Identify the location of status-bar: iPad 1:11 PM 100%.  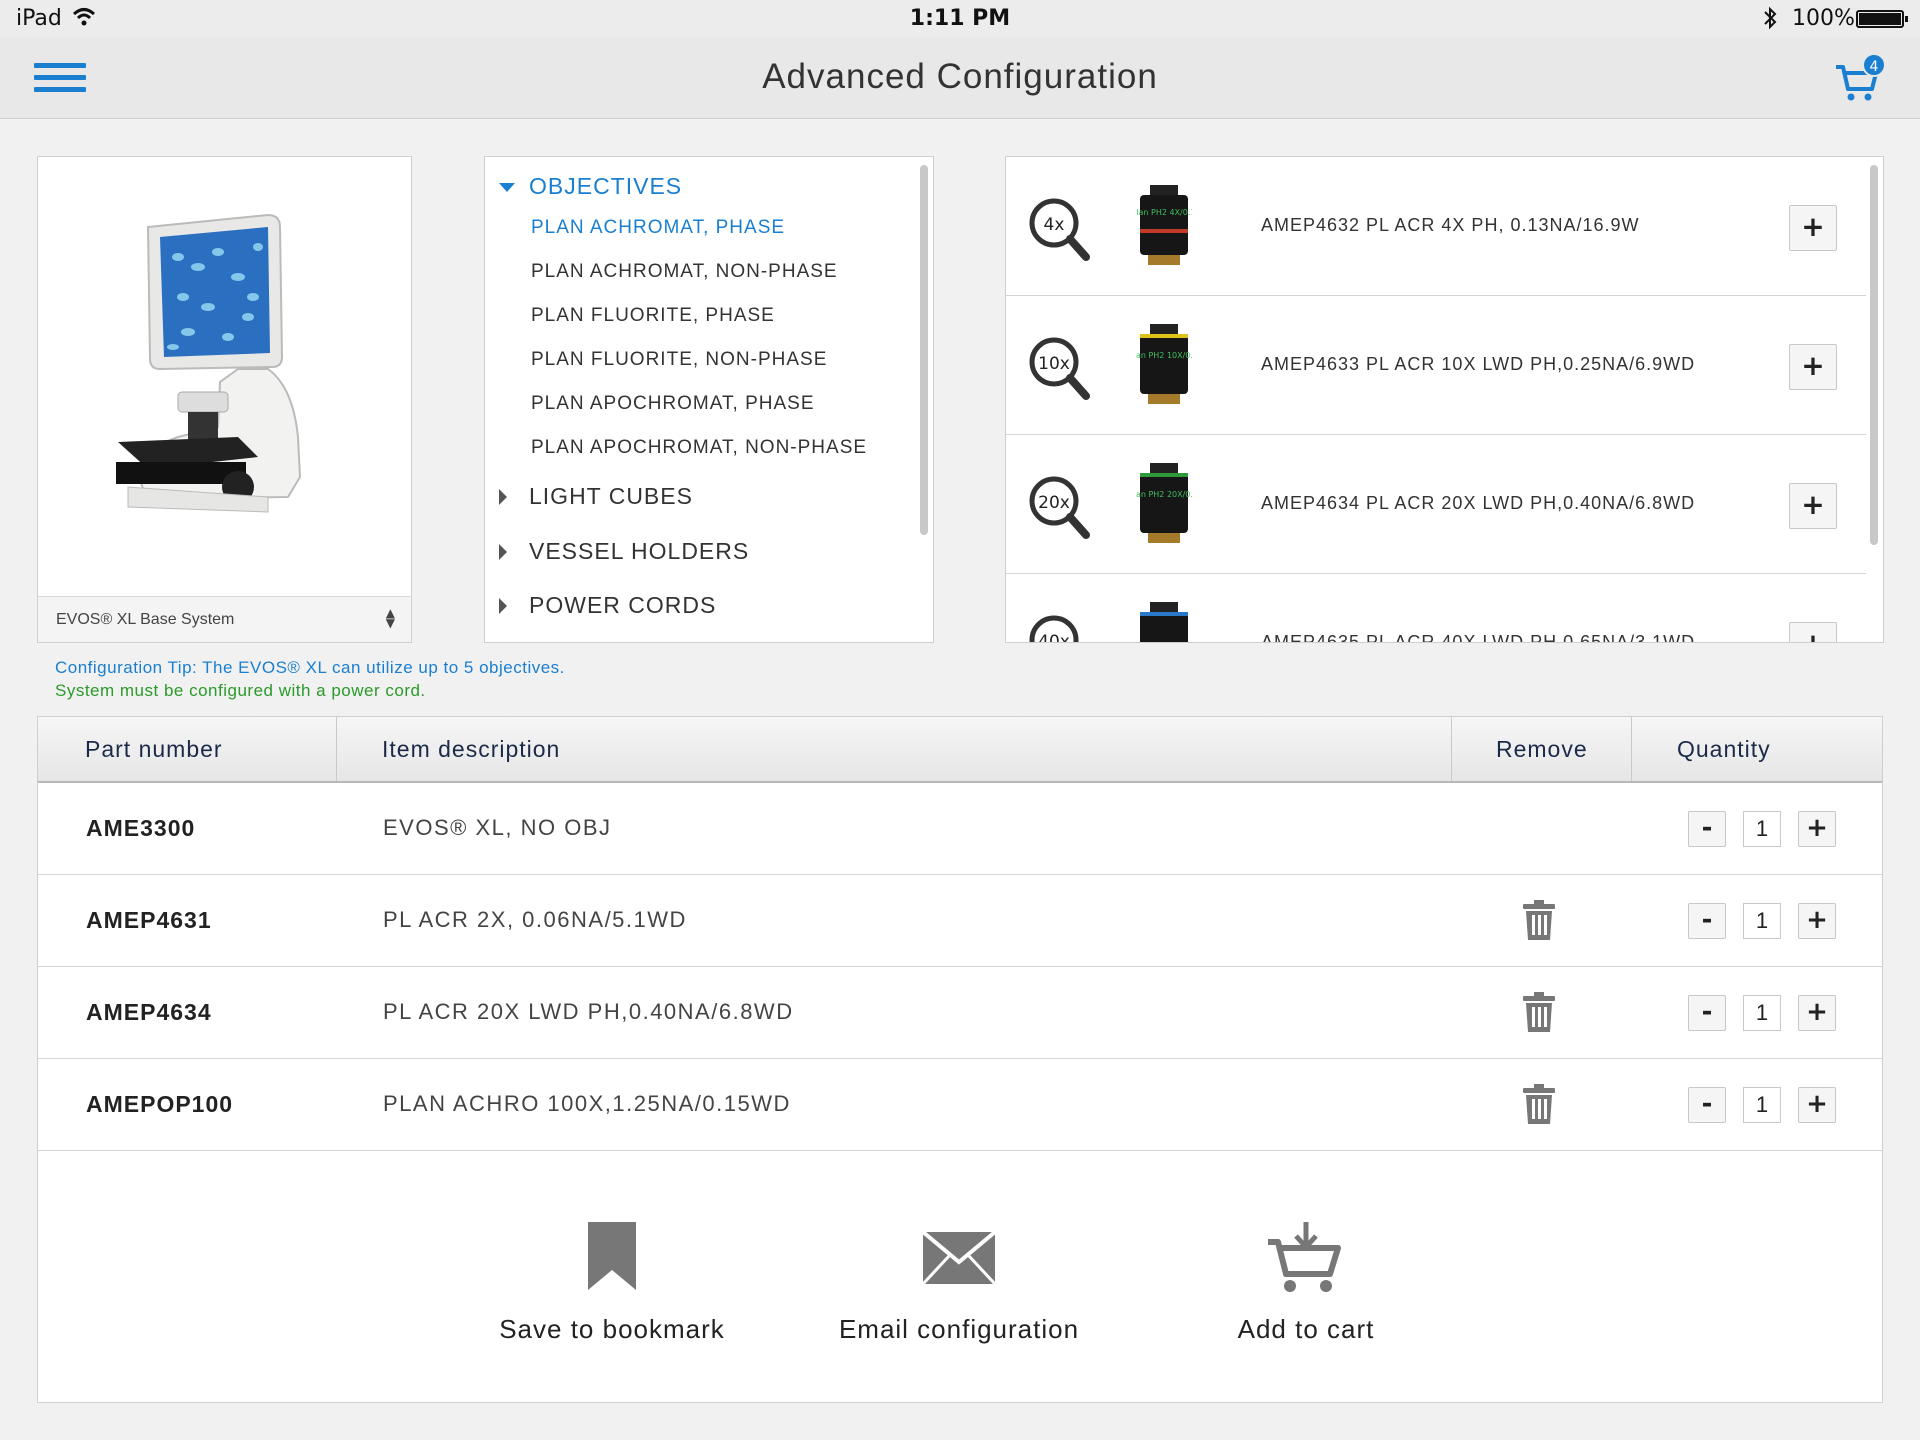
(960, 18).